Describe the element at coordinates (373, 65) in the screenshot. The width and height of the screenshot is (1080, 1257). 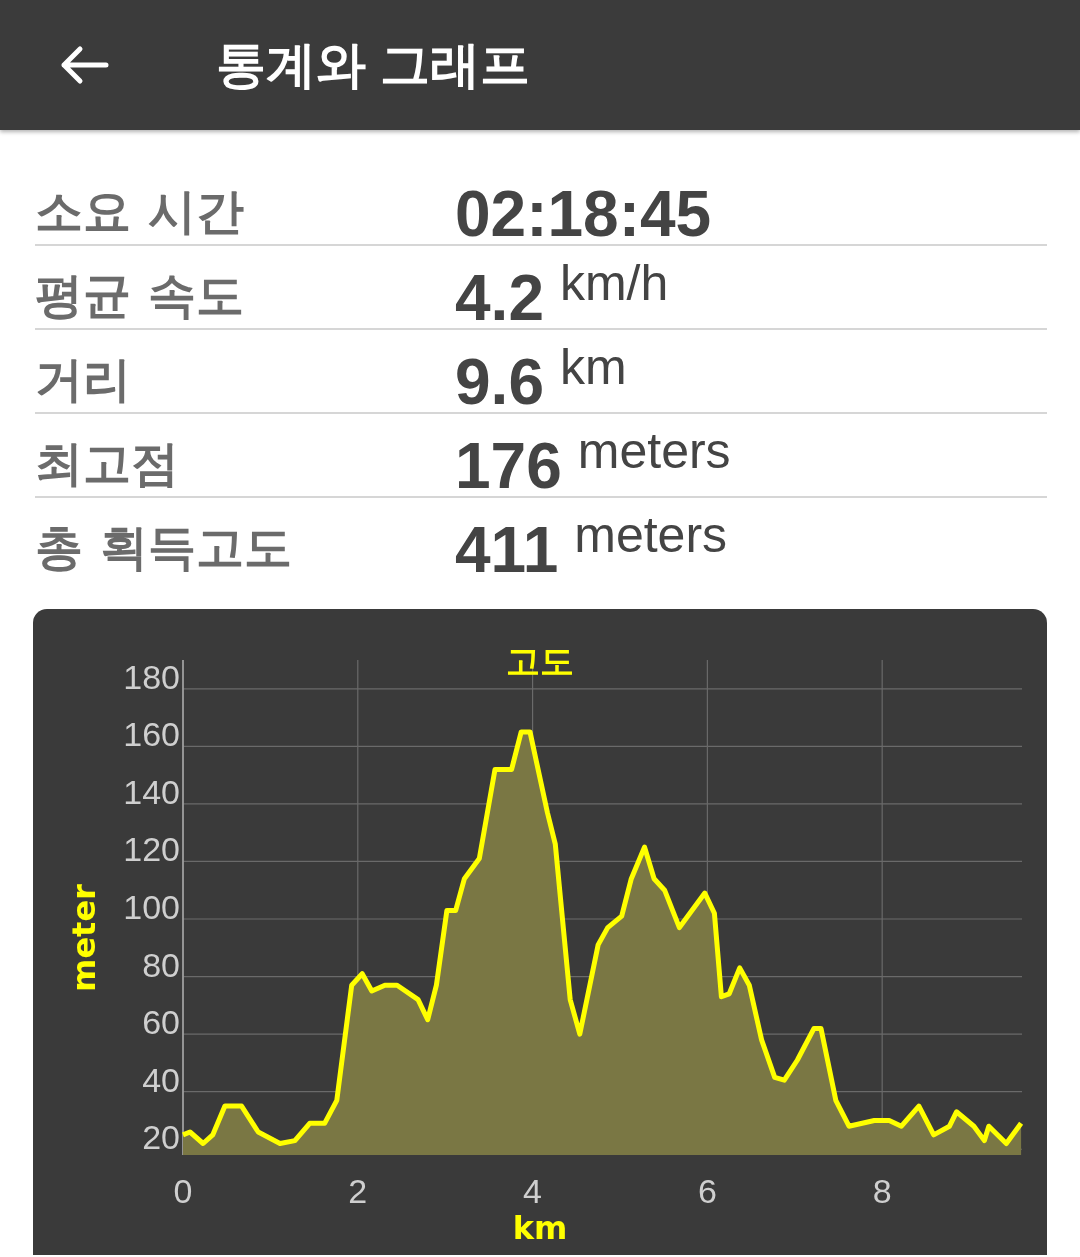
I see `screen-title: 통계와 그래프` at that location.